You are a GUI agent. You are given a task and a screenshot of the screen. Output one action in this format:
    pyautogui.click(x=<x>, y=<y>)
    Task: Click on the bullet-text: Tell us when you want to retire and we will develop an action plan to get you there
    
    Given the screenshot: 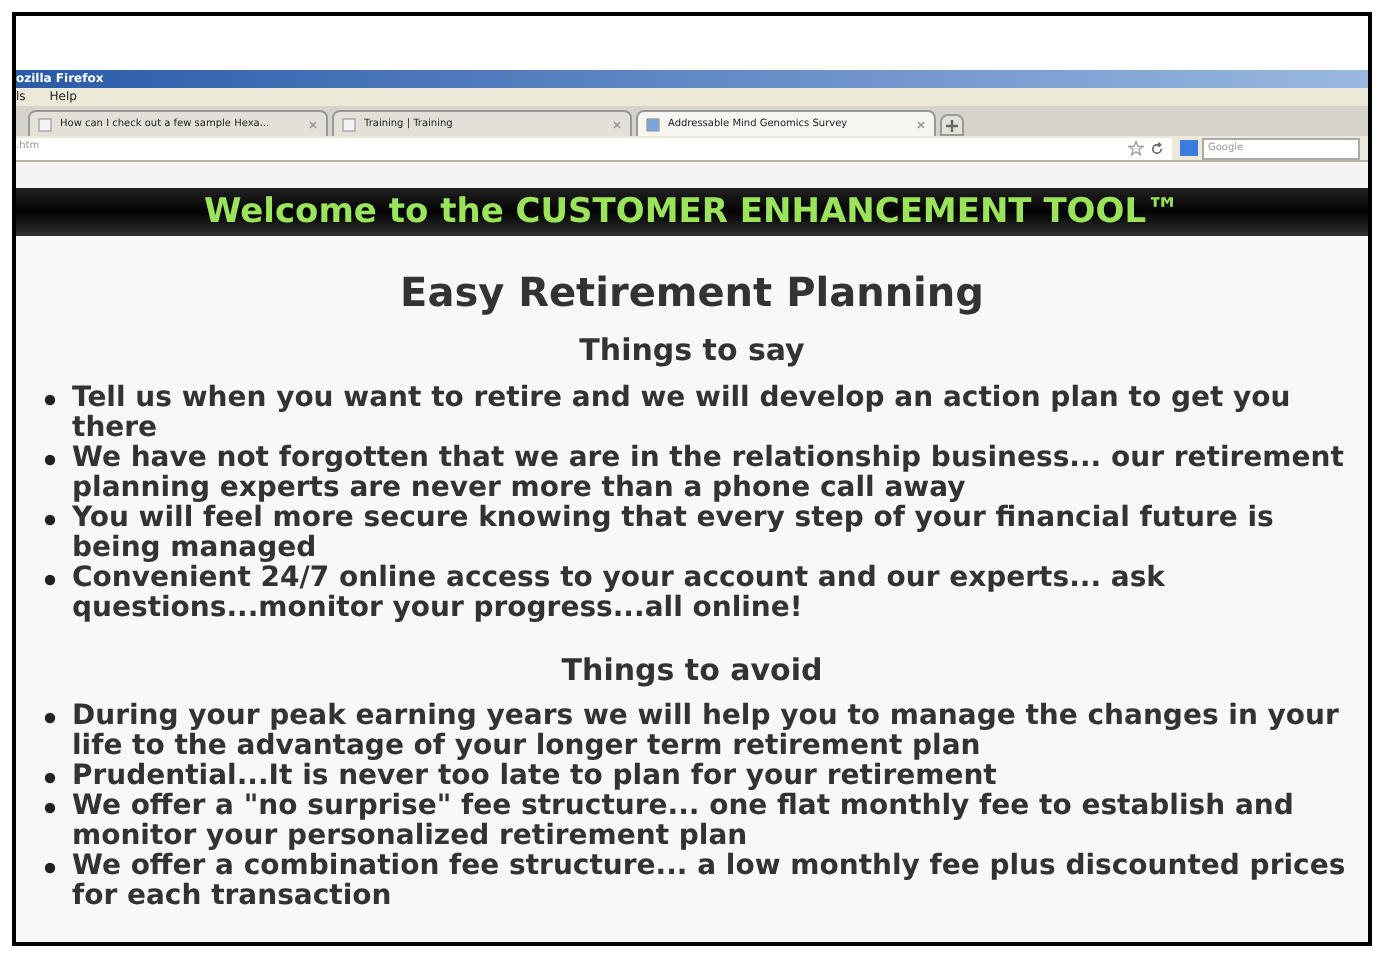 What is the action you would take?
    pyautogui.click(x=682, y=413)
    